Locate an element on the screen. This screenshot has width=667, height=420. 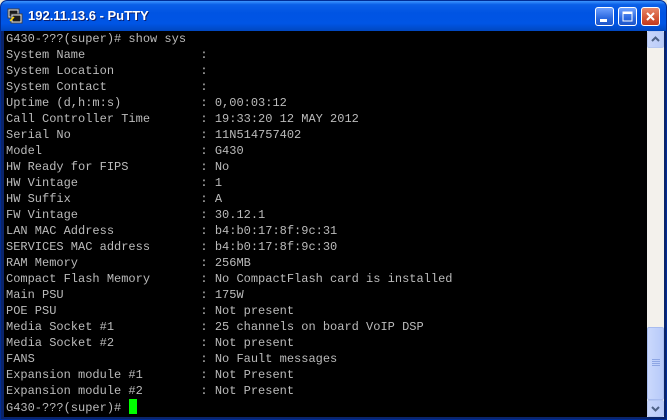
scroll-up-button is located at coordinates (655, 39).